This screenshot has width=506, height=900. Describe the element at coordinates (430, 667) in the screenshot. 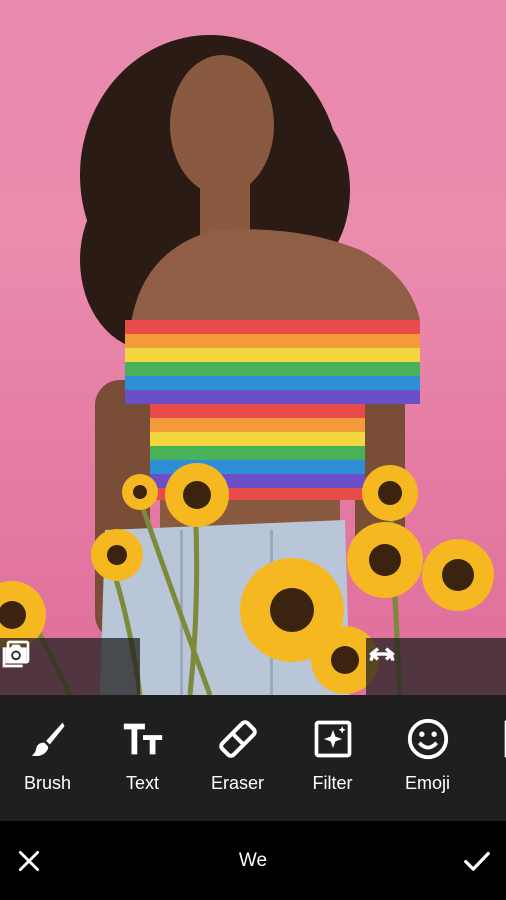

I see `redo-button` at that location.